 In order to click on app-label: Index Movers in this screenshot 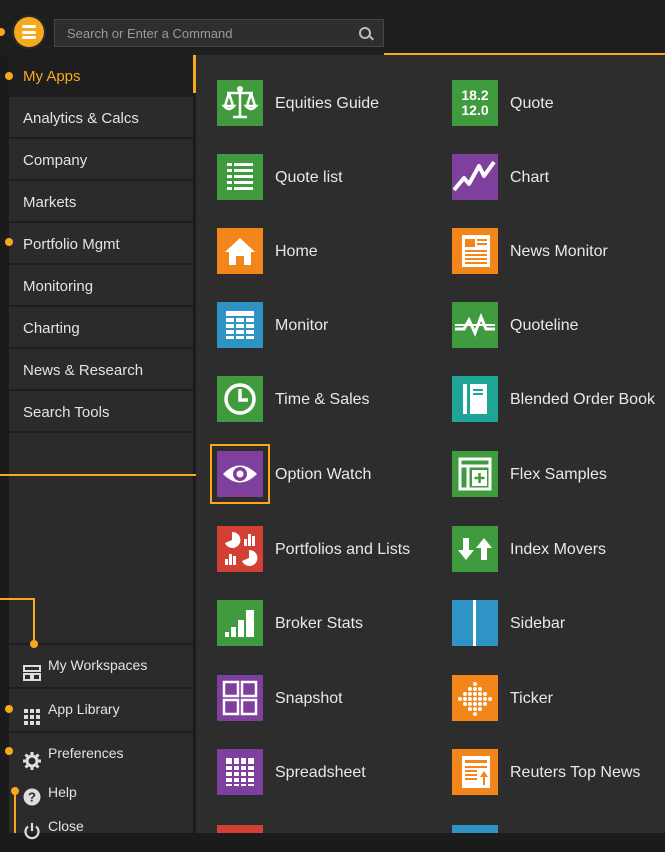, I will do `click(558, 549)`.